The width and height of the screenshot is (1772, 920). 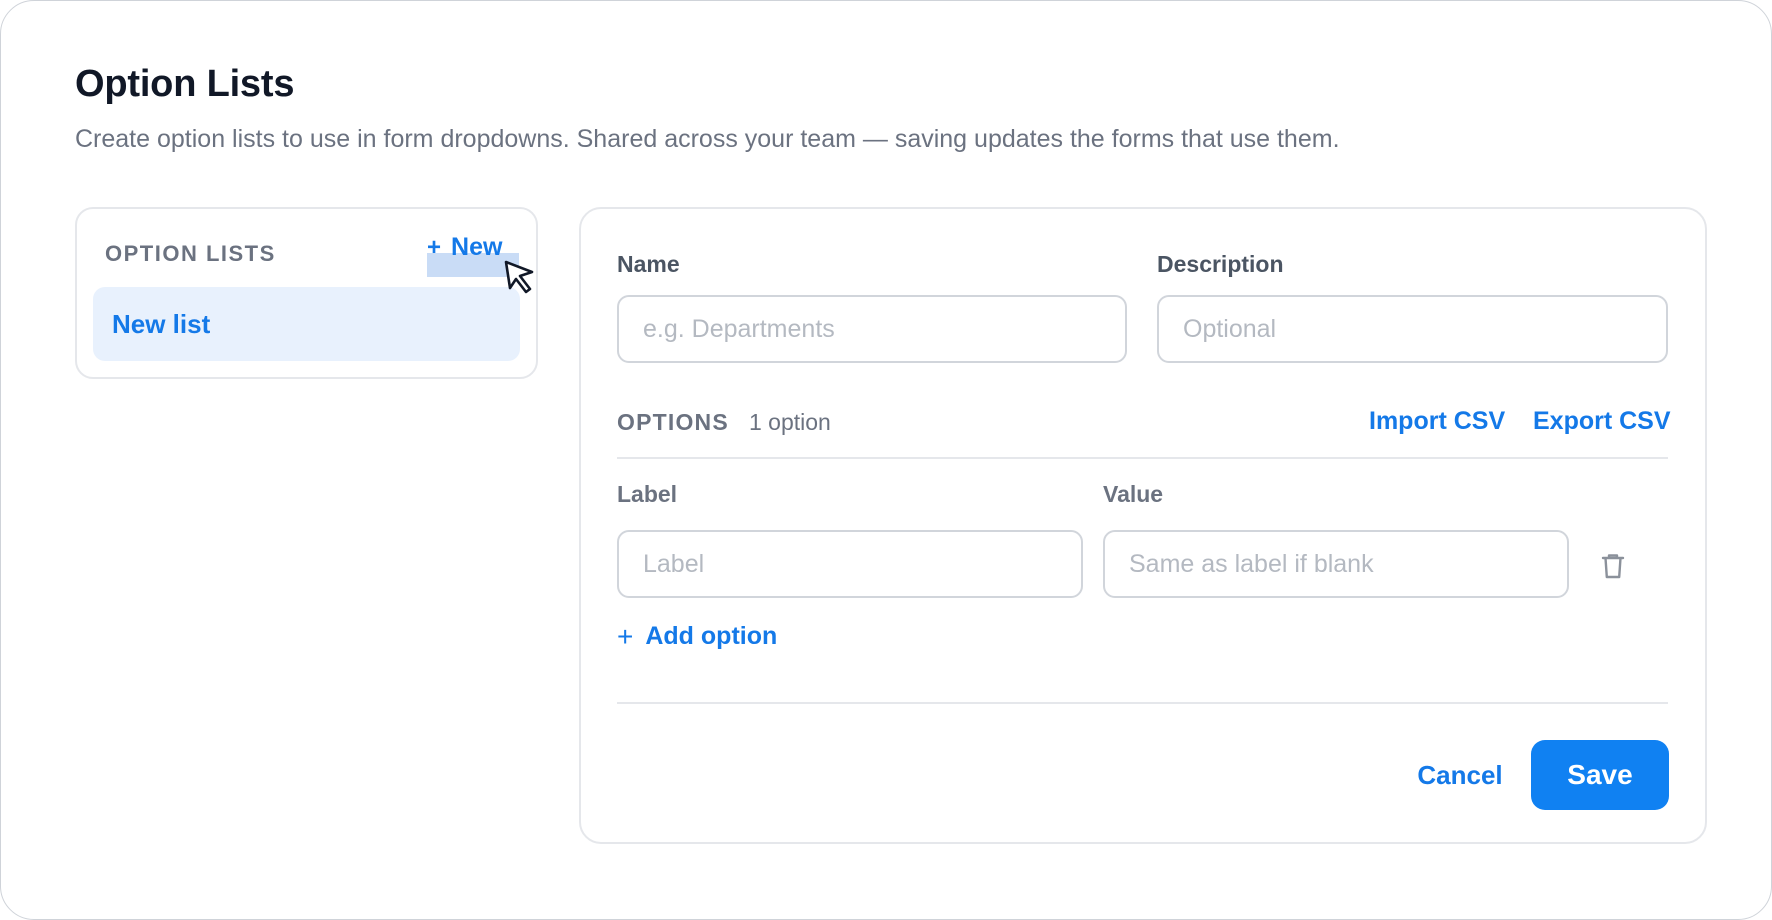 What do you see at coordinates (1142, 703) in the screenshot?
I see `footer-divider` at bounding box center [1142, 703].